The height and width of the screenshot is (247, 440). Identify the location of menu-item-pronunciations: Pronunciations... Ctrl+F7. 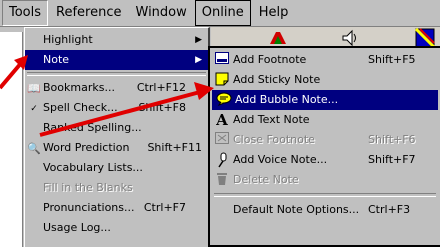
(116, 208).